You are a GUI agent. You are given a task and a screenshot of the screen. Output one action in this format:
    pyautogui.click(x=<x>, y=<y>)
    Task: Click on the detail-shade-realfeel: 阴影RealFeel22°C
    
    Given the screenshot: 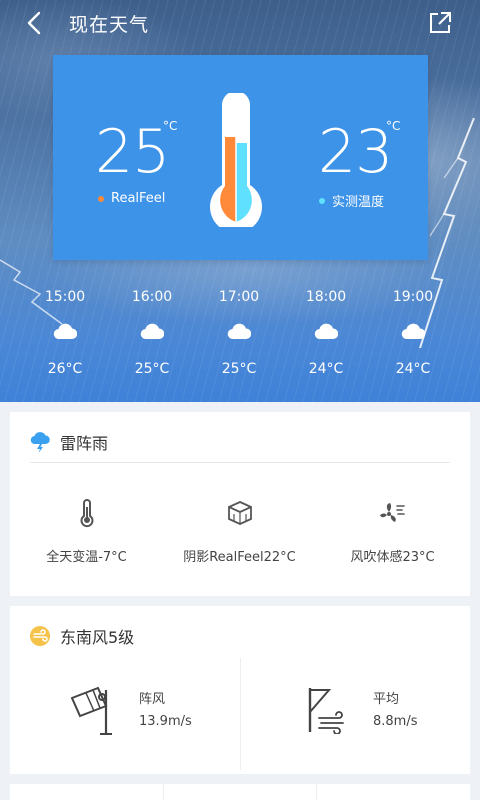 What is the action you would take?
    pyautogui.click(x=239, y=531)
    